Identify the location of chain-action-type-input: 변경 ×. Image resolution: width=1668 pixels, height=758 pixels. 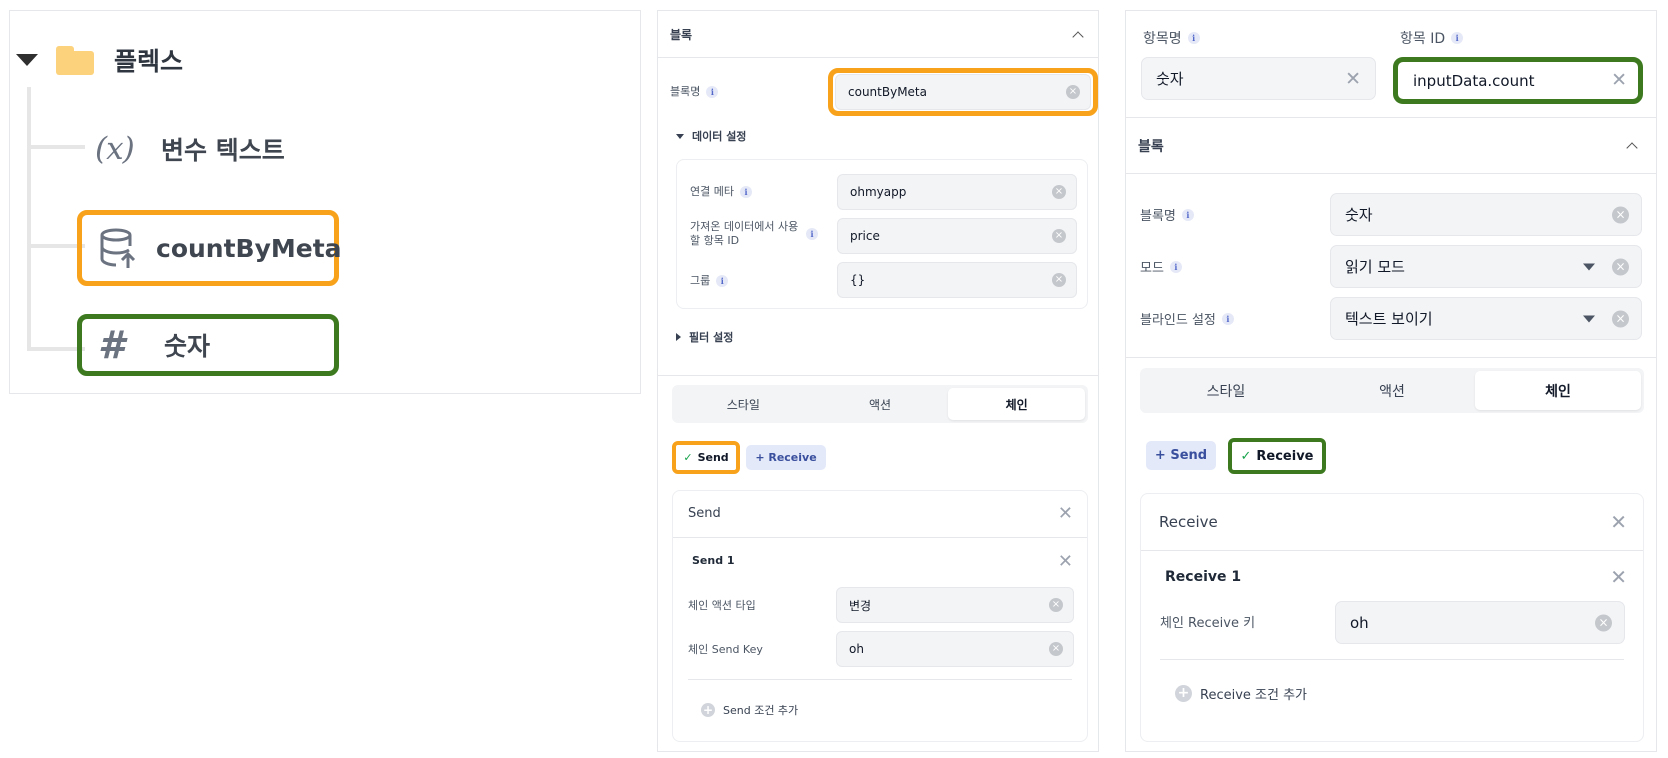
(955, 605).